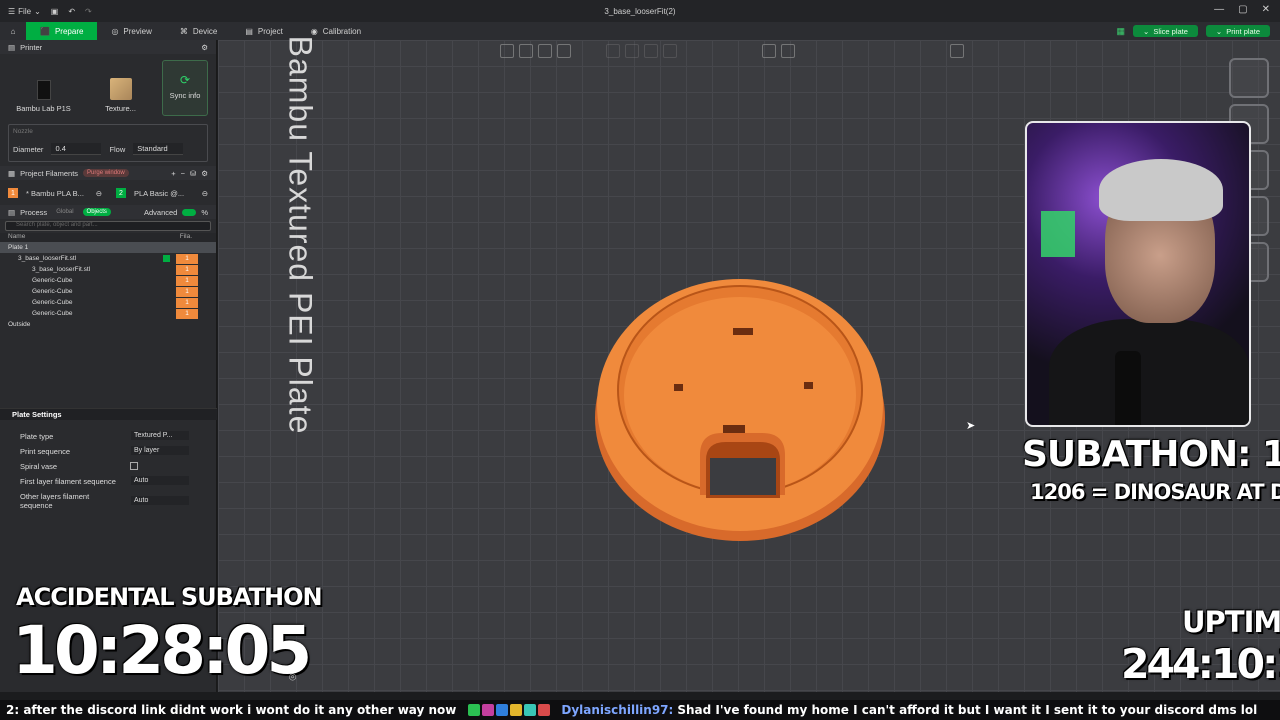 Image resolution: width=1280 pixels, height=720 pixels. What do you see at coordinates (1242, 9) in the screenshot?
I see `maximize-button: ▢` at bounding box center [1242, 9].